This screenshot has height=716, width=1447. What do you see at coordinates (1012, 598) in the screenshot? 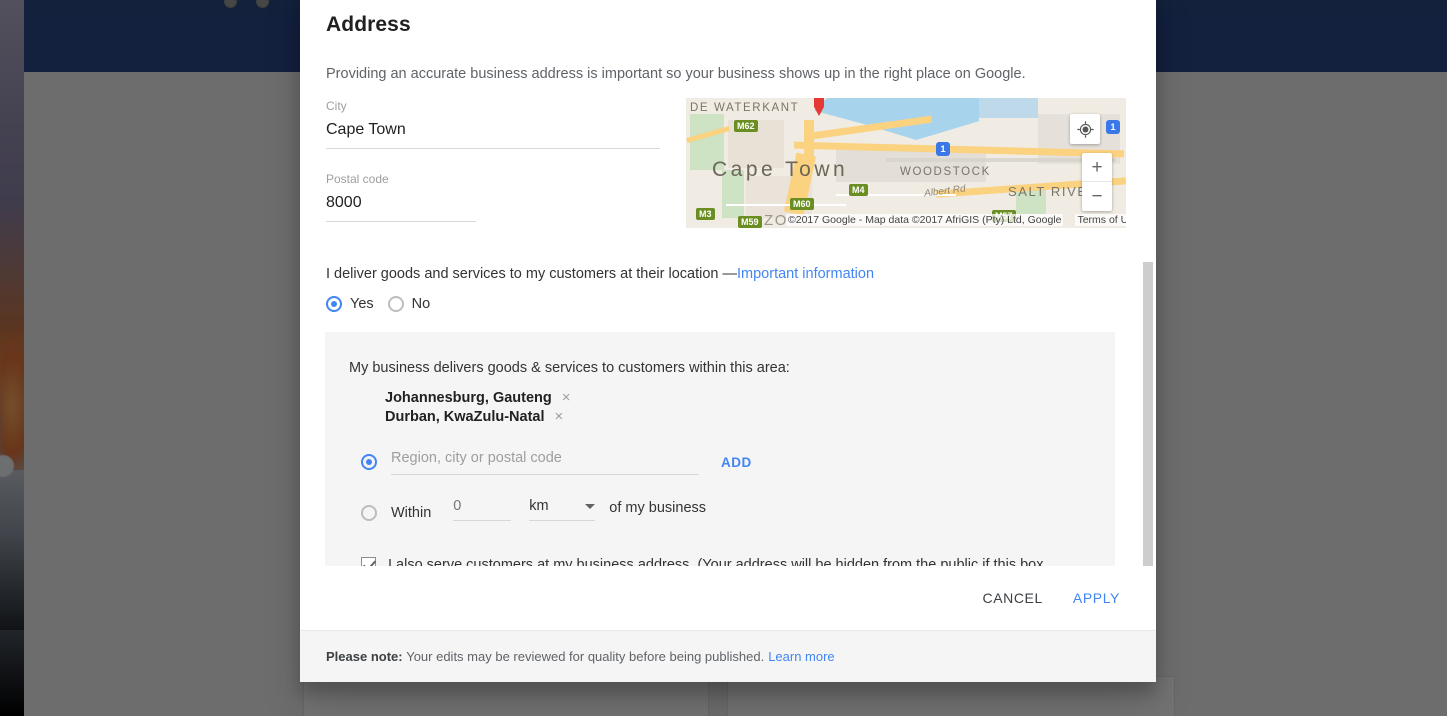
I see `cancel-button: CANCEL` at bounding box center [1012, 598].